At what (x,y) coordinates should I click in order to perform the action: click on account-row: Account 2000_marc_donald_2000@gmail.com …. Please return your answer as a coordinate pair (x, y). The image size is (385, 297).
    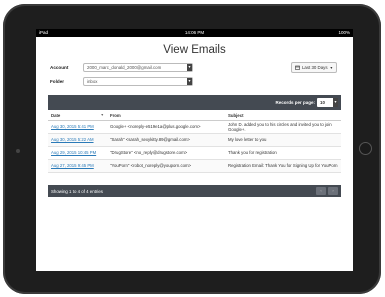
    Looking at the image, I should click on (121, 67).